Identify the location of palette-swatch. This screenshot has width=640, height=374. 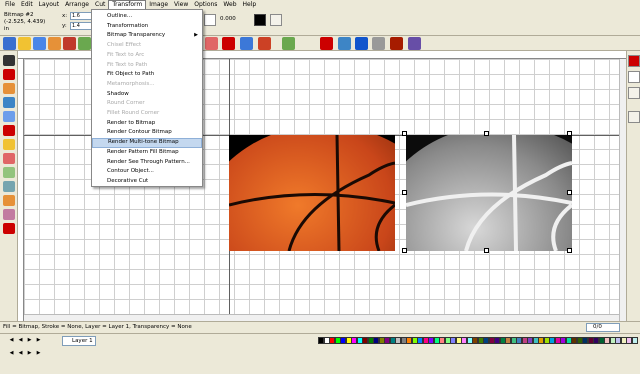
(634, 340).